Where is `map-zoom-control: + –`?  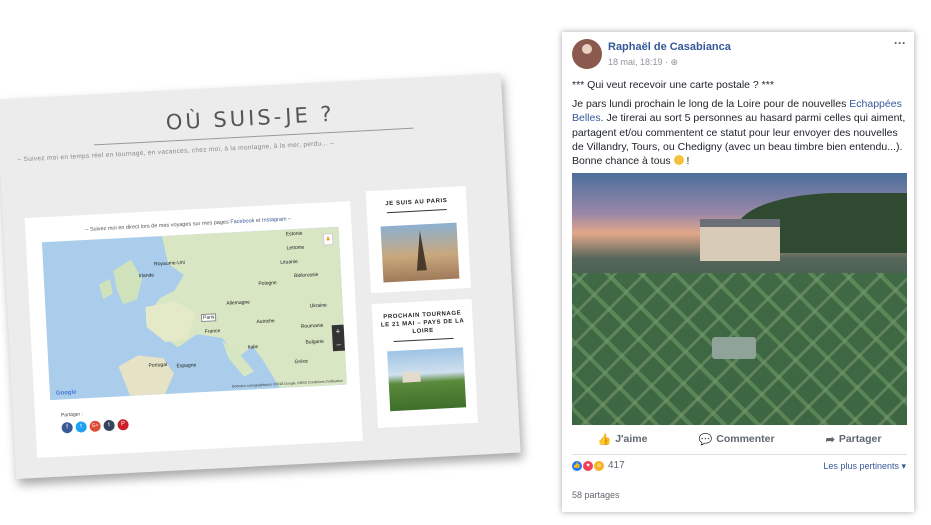 map-zoom-control: + – is located at coordinates (338, 338).